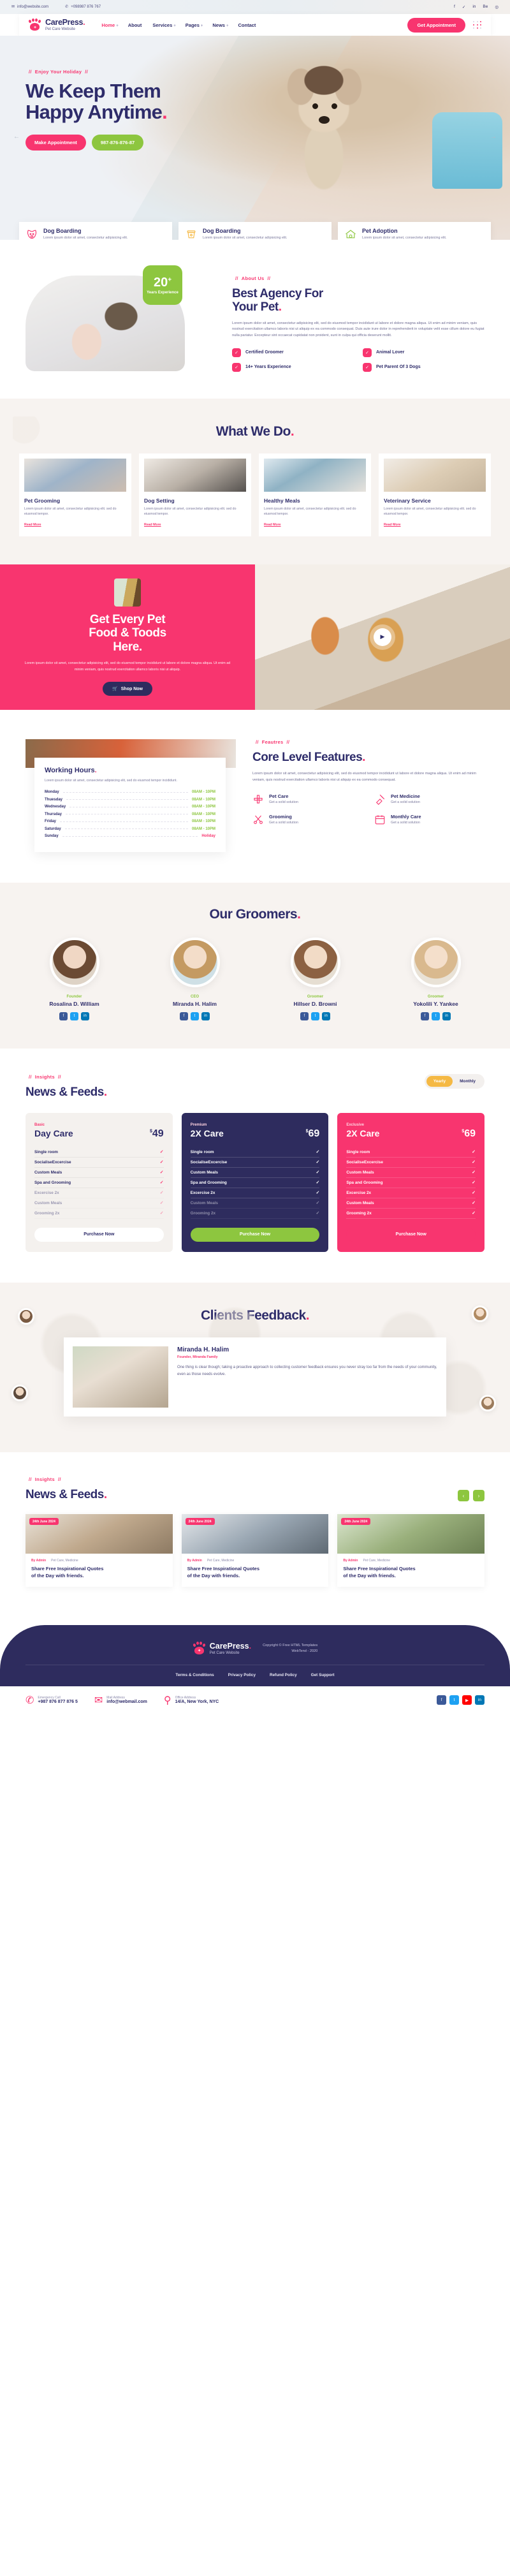 The image size is (510, 2576). I want to click on footer-link-terms: Terms & Conditions, so click(194, 1675).